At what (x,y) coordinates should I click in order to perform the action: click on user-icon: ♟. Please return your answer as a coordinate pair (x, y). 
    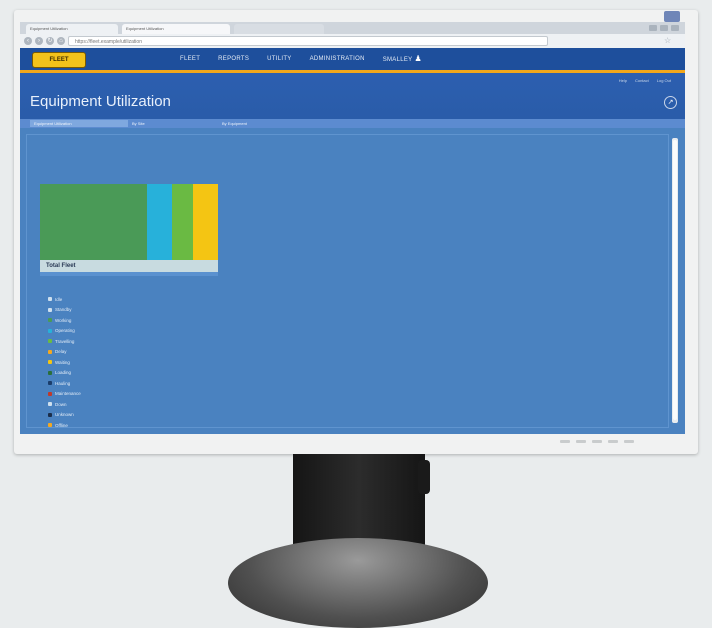
    Looking at the image, I should click on (418, 58).